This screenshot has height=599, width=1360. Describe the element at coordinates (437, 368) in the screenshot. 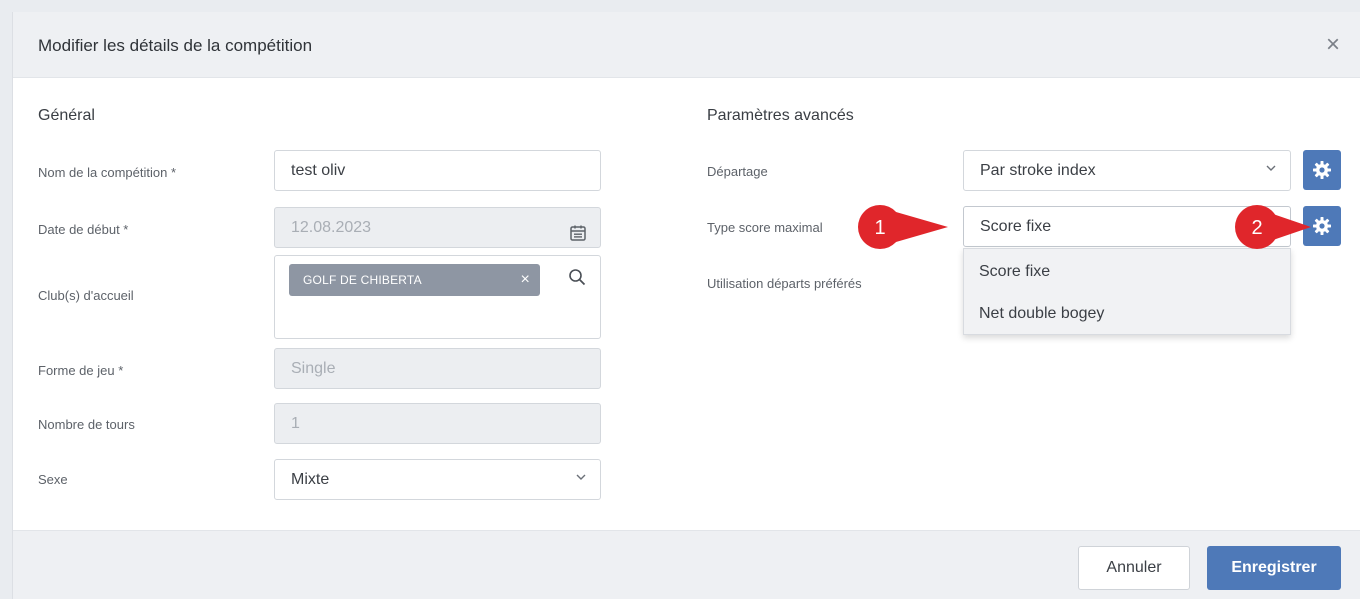

I see `game-form-input: Single` at that location.